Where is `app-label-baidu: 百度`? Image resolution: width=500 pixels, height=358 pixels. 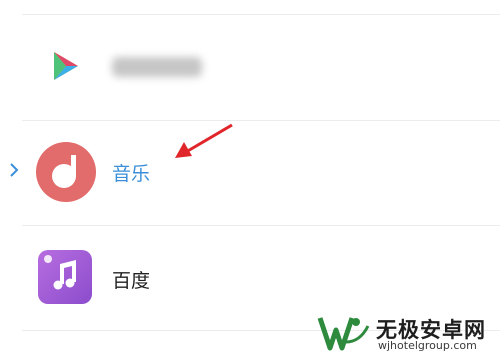 app-label-baidu: 百度 is located at coordinates (131, 281).